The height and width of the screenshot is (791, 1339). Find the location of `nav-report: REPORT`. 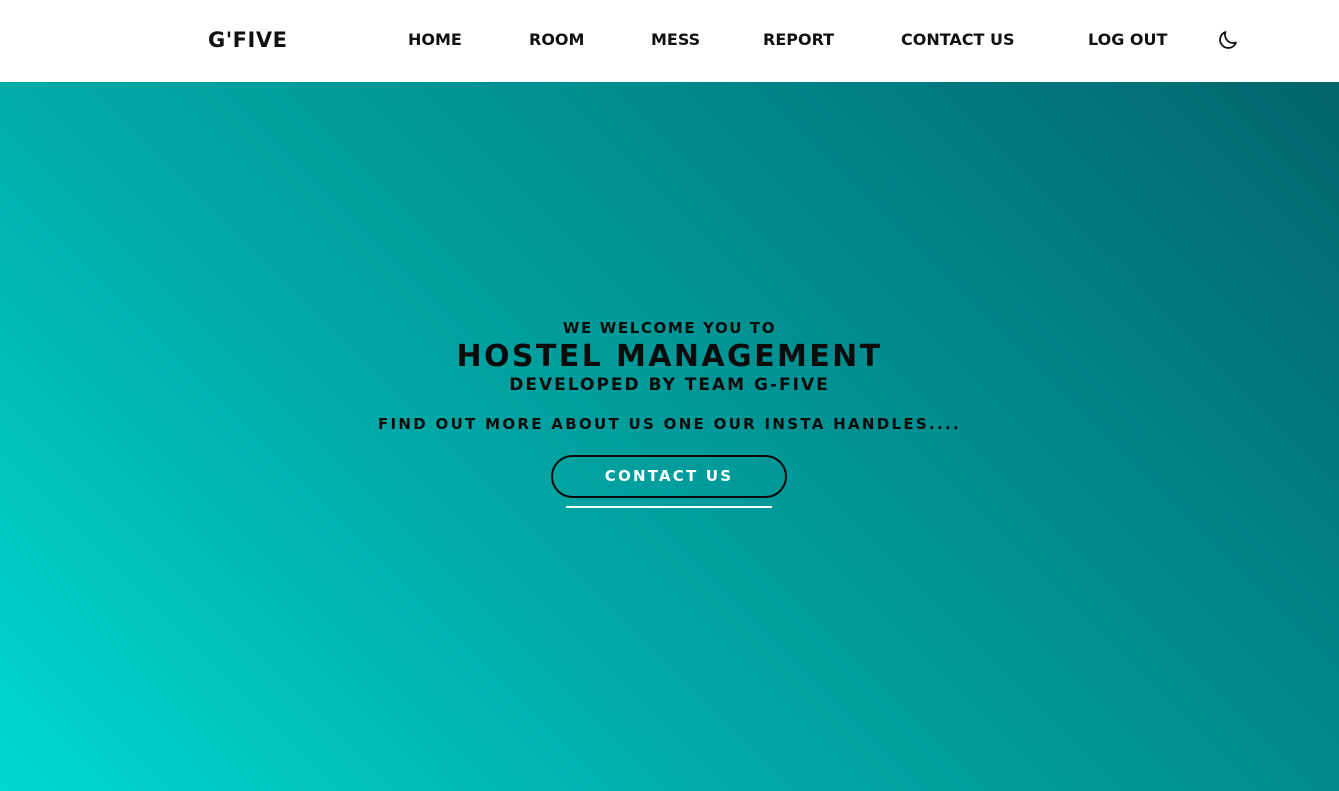

nav-report: REPORT is located at coordinates (798, 40).